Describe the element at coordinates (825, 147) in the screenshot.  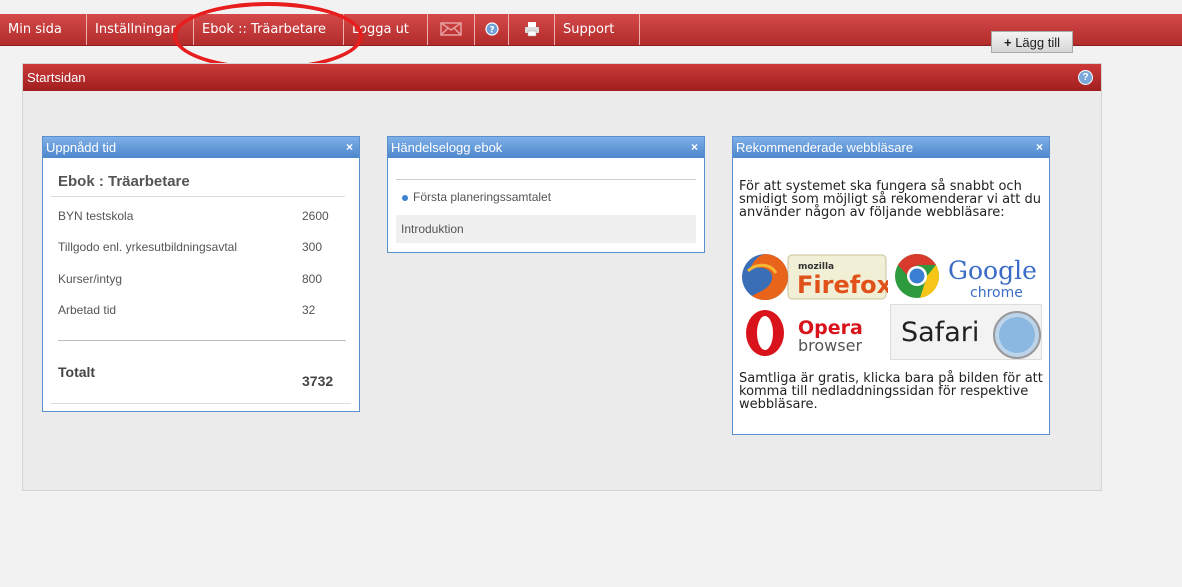
I see `widget-title: Rekommenderade webbläsare` at that location.